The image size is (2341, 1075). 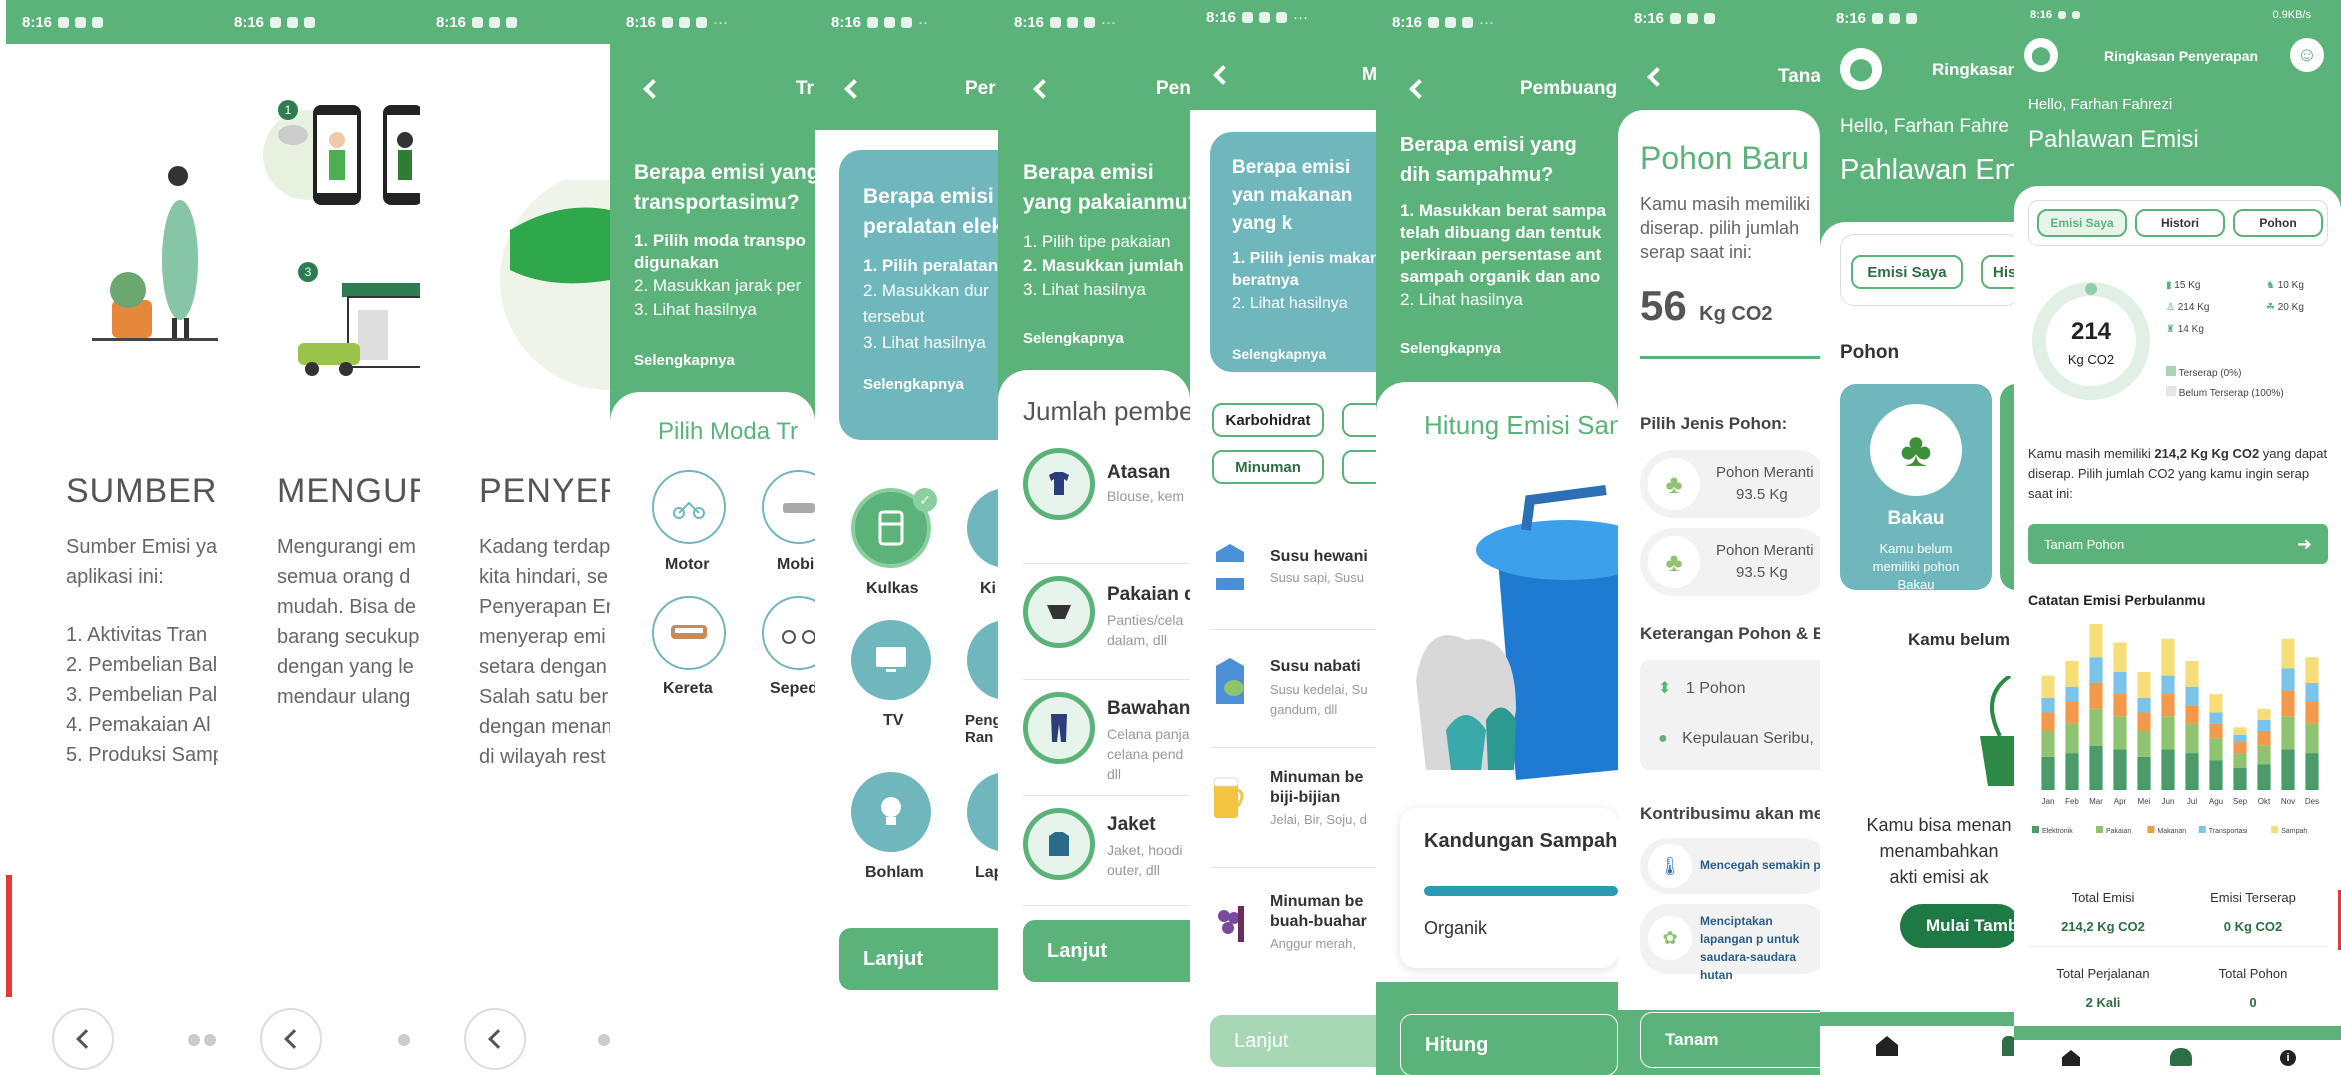 What do you see at coordinates (2084, 544) in the screenshot?
I see `plant-label: Tanam Pohon` at bounding box center [2084, 544].